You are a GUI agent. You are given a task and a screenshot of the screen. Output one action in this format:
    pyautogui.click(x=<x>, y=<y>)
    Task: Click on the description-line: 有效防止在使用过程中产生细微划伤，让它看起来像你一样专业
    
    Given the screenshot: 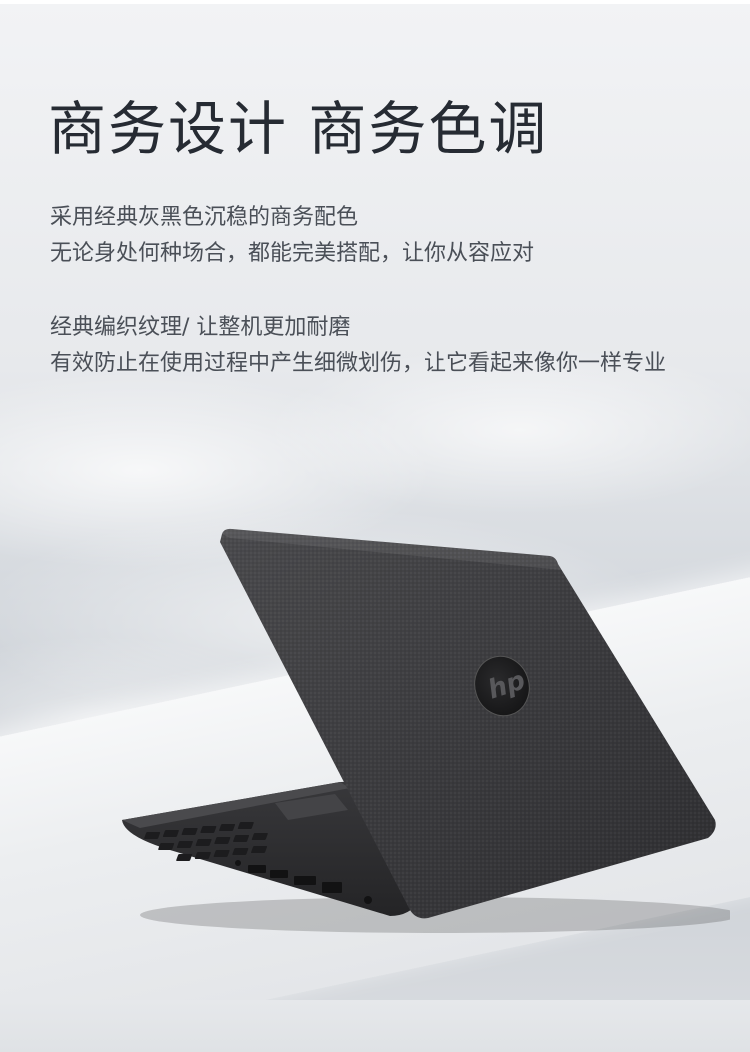 What is the action you would take?
    pyautogui.click(x=358, y=363)
    